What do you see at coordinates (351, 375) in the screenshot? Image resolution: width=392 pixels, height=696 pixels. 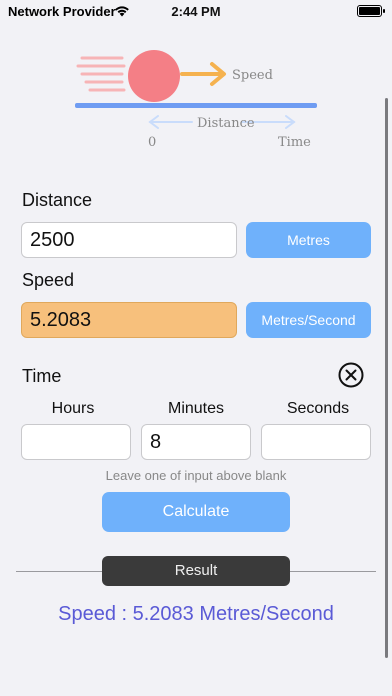 I see `clear-time-icon` at bounding box center [351, 375].